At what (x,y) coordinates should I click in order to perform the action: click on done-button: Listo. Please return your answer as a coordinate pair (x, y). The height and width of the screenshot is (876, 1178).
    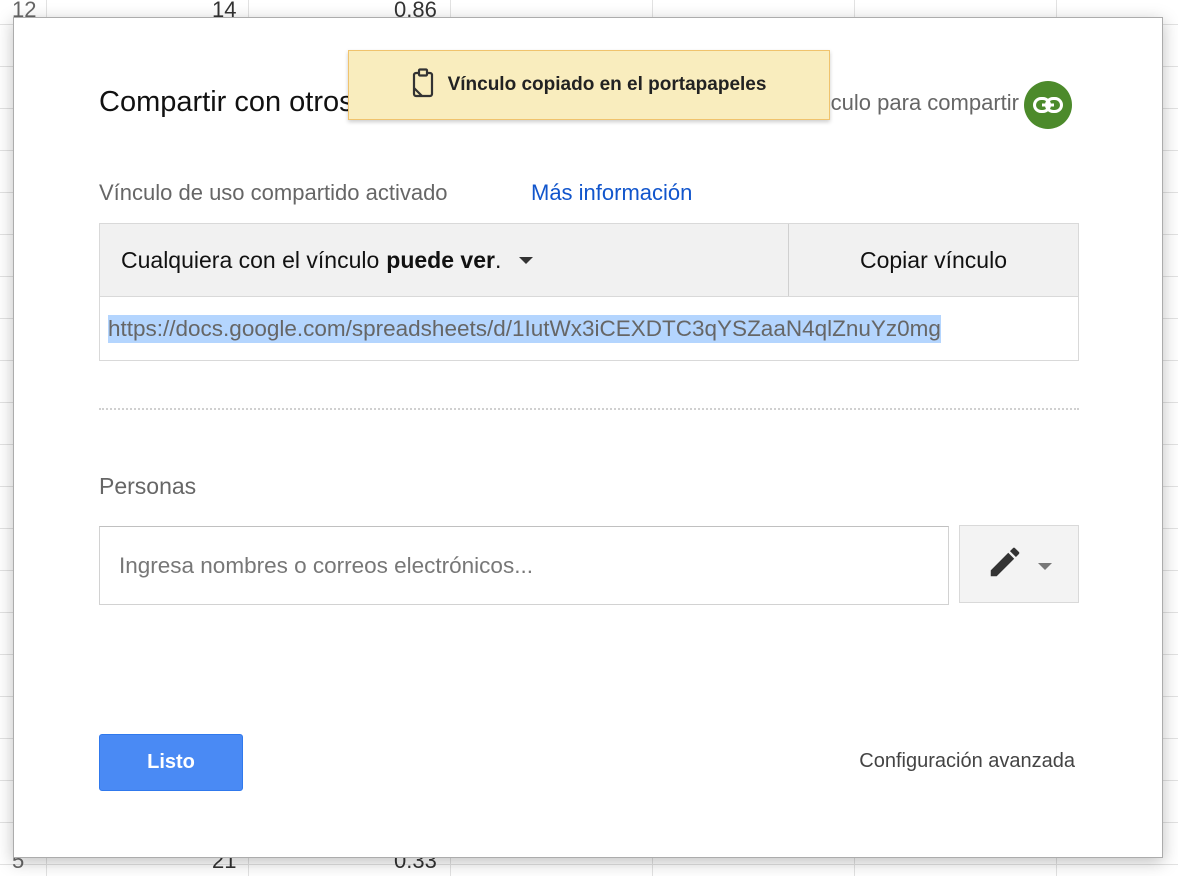
    Looking at the image, I should click on (171, 762).